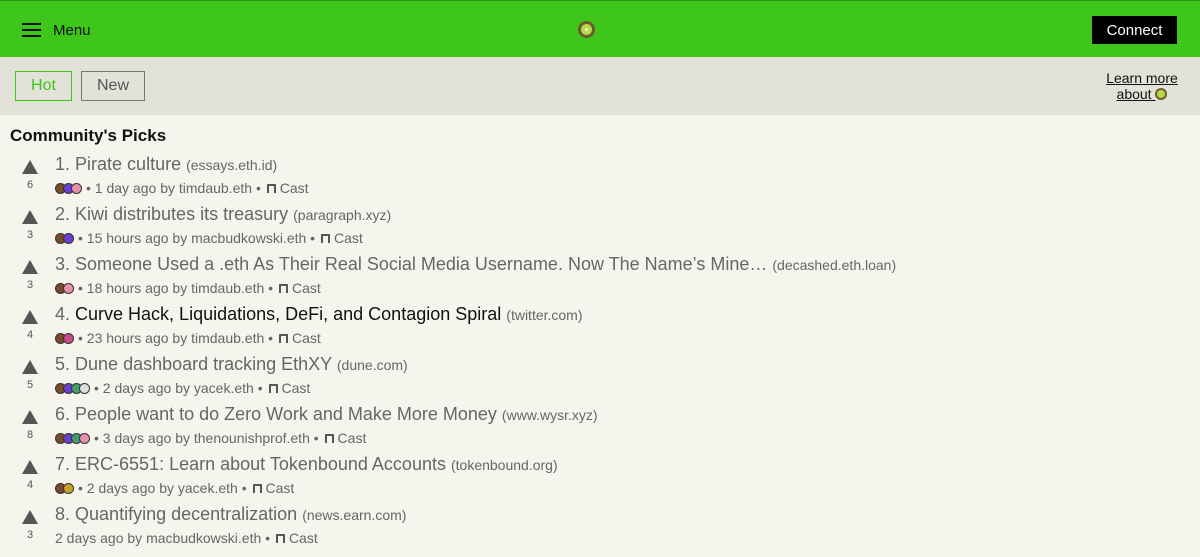 This screenshot has width=1200, height=557. What do you see at coordinates (30, 435) in the screenshot?
I see `vote-count: 8` at bounding box center [30, 435].